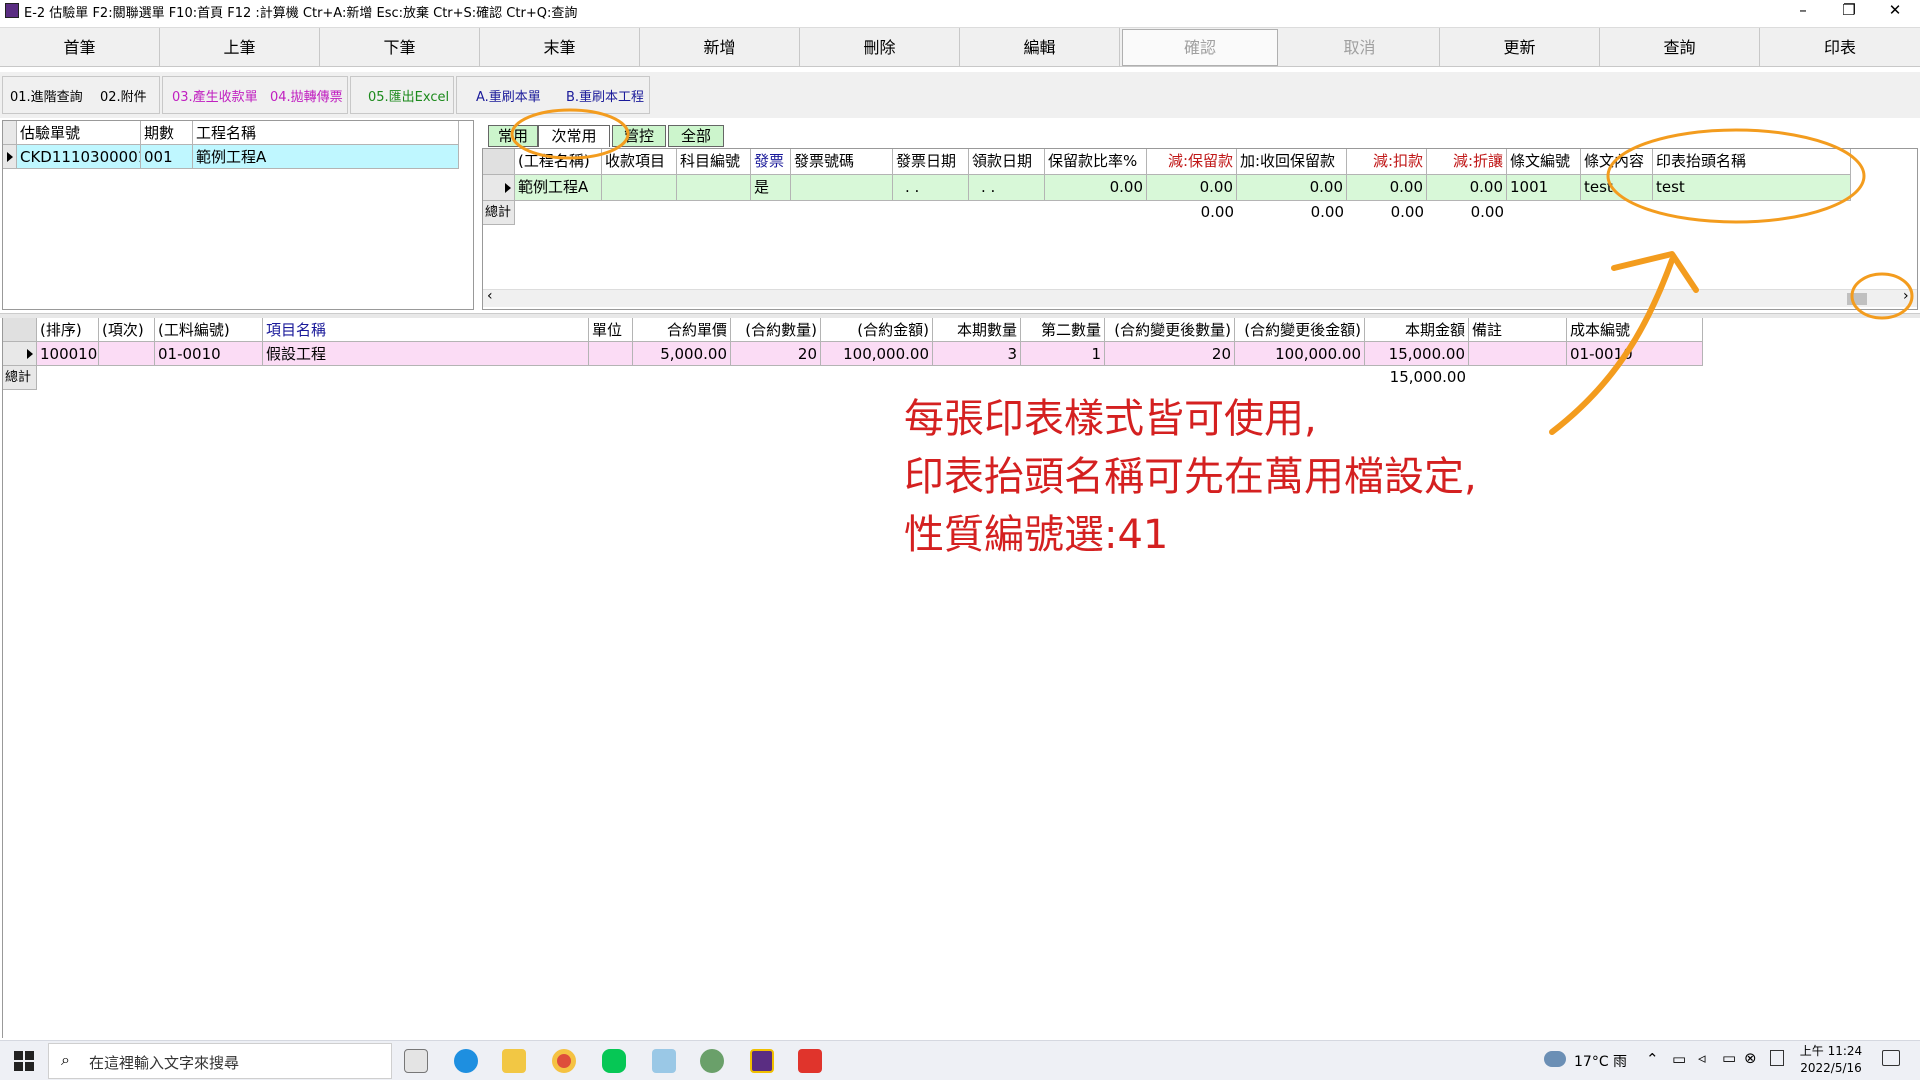 This screenshot has width=1920, height=1080. Describe the element at coordinates (1831, 1051) in the screenshot. I see `clock-time: 上午 11:24` at that location.